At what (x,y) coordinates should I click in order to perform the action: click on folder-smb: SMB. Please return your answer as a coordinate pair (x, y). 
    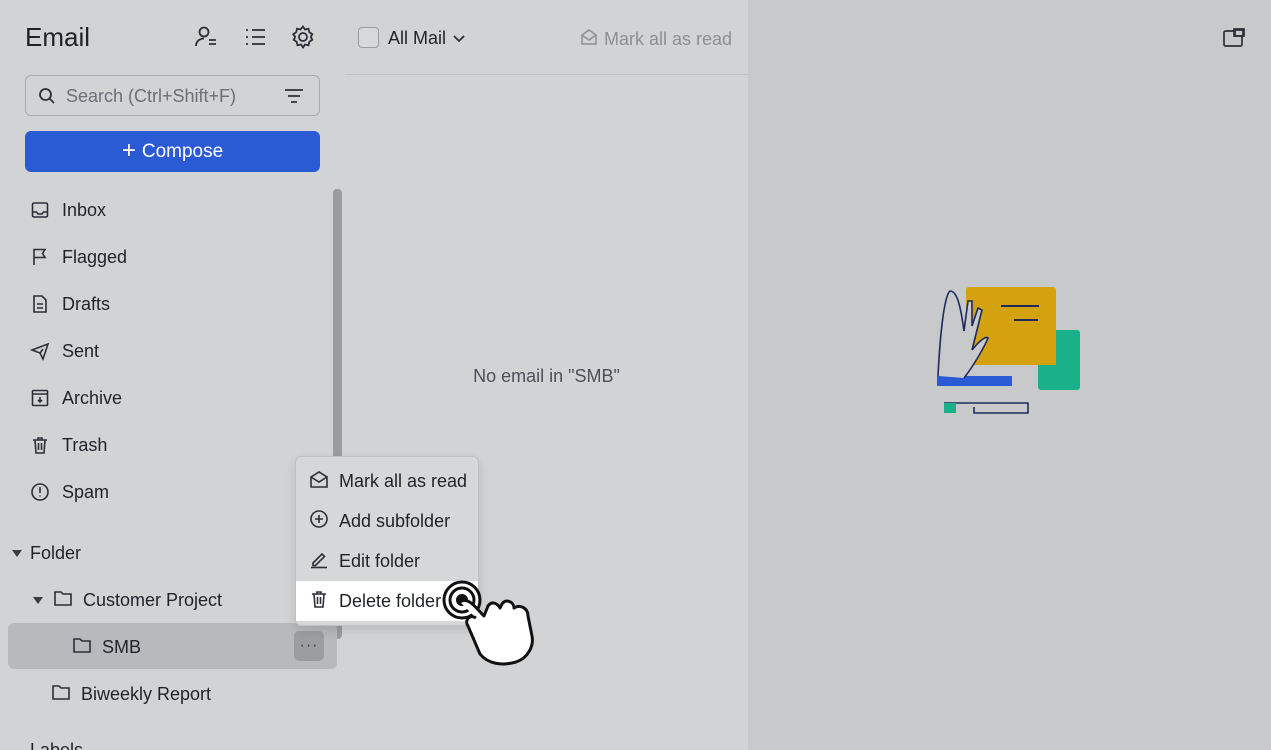
    Looking at the image, I should click on (106, 647).